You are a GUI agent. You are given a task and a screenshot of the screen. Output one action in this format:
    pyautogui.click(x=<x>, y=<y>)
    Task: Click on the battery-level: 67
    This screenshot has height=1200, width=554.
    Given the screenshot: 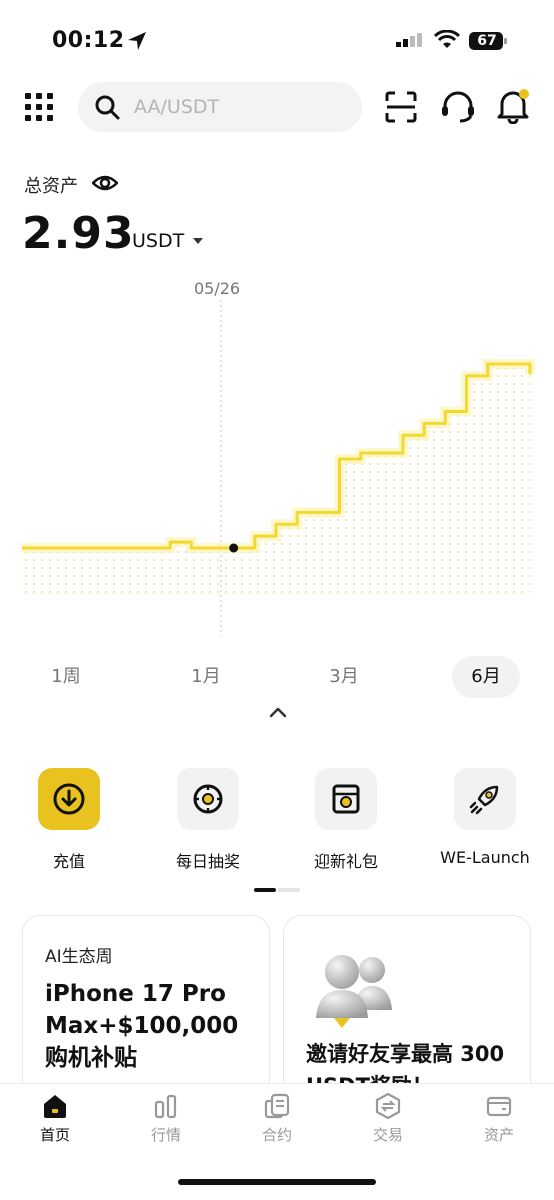 What is the action you would take?
    pyautogui.click(x=487, y=41)
    